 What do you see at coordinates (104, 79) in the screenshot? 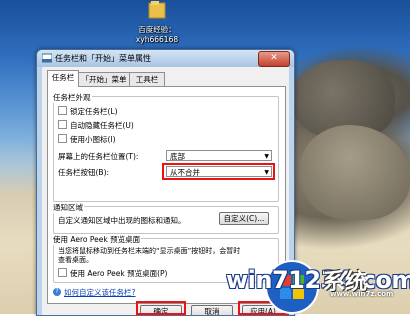
I see `tab-start-menu: 「开始」菜单` at bounding box center [104, 79].